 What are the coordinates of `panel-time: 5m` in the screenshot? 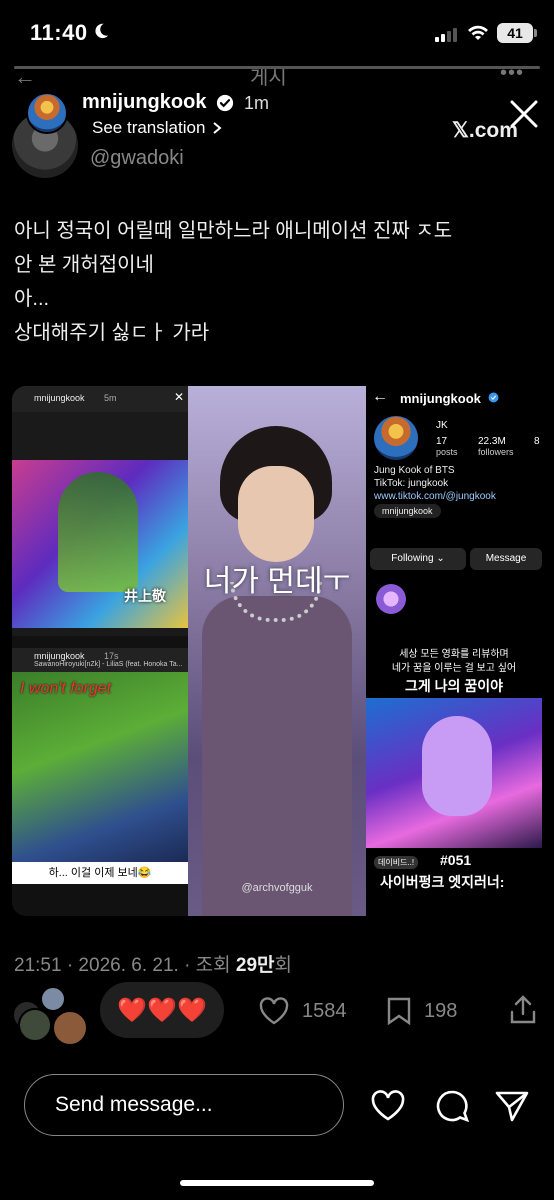 It's located at (110, 398).